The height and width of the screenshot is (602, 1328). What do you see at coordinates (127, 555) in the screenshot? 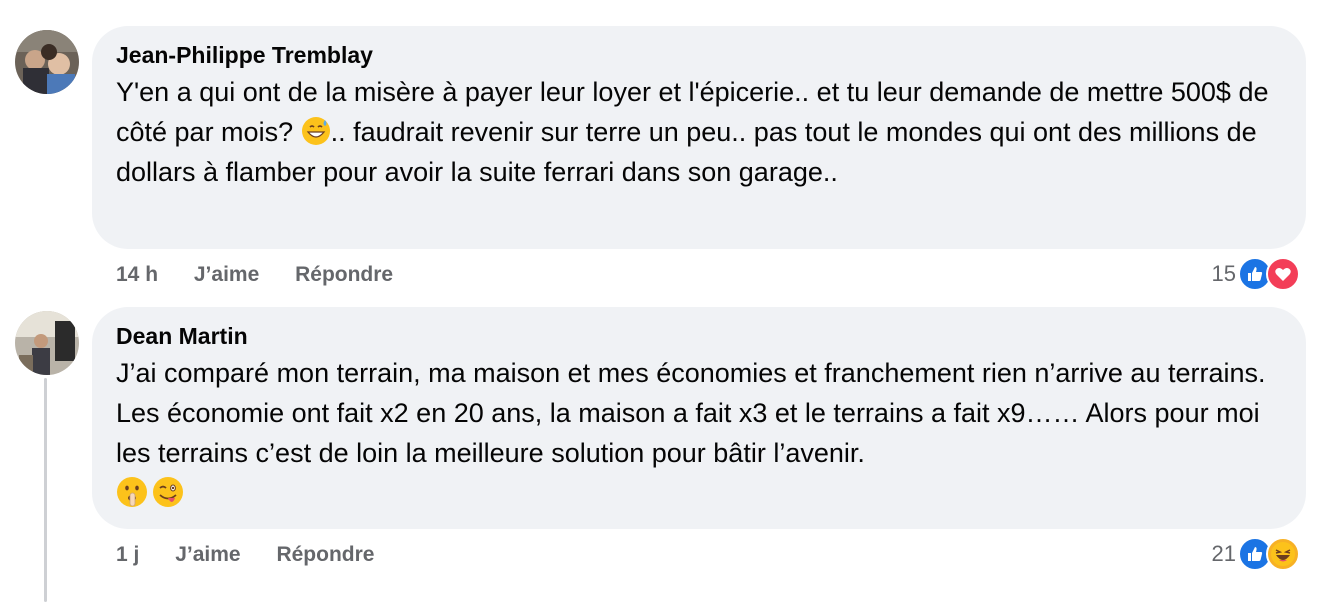
I see `comment-time: 1 j` at bounding box center [127, 555].